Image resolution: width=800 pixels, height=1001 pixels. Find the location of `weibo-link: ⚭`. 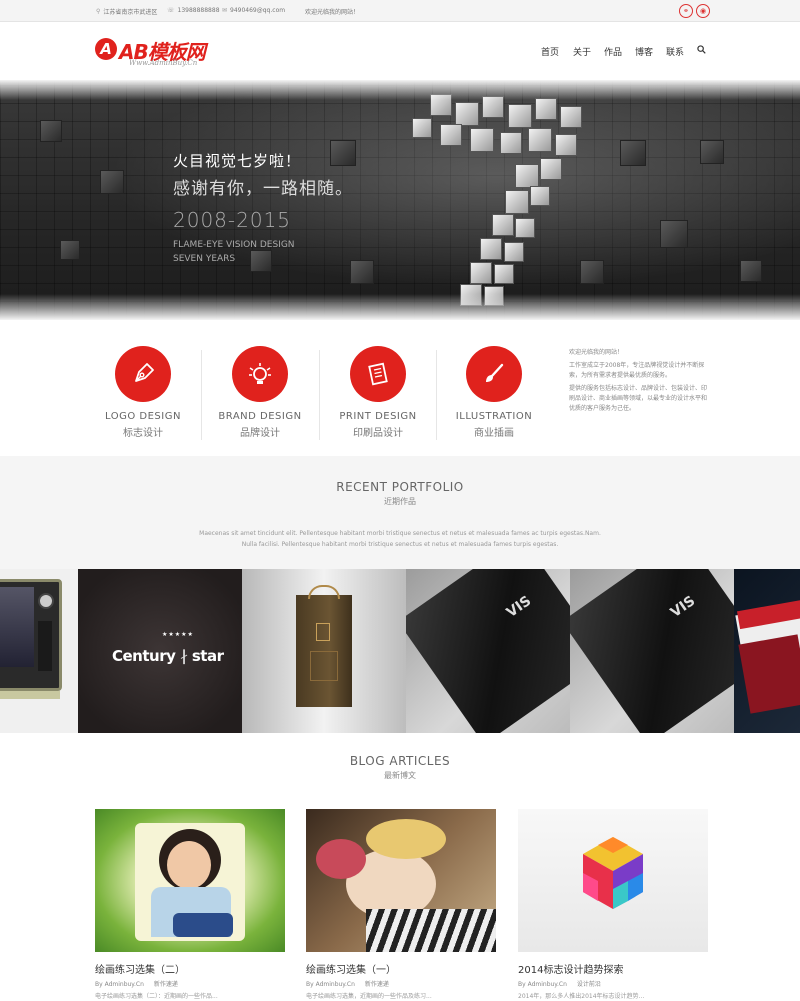

weibo-link: ⚭ is located at coordinates (686, 11).